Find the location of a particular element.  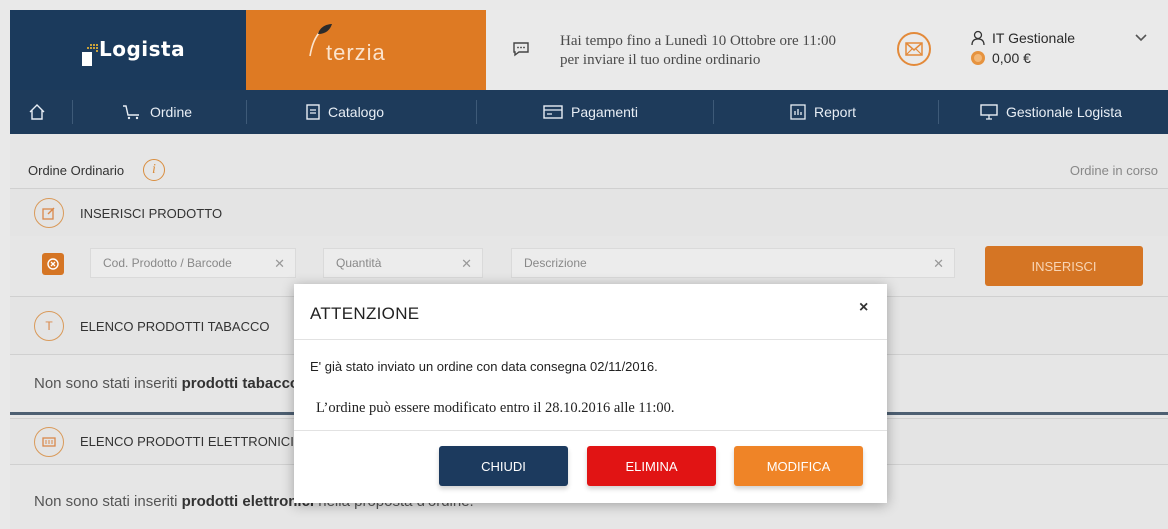

nav-catalogo: Catalogo is located at coordinates (345, 112).